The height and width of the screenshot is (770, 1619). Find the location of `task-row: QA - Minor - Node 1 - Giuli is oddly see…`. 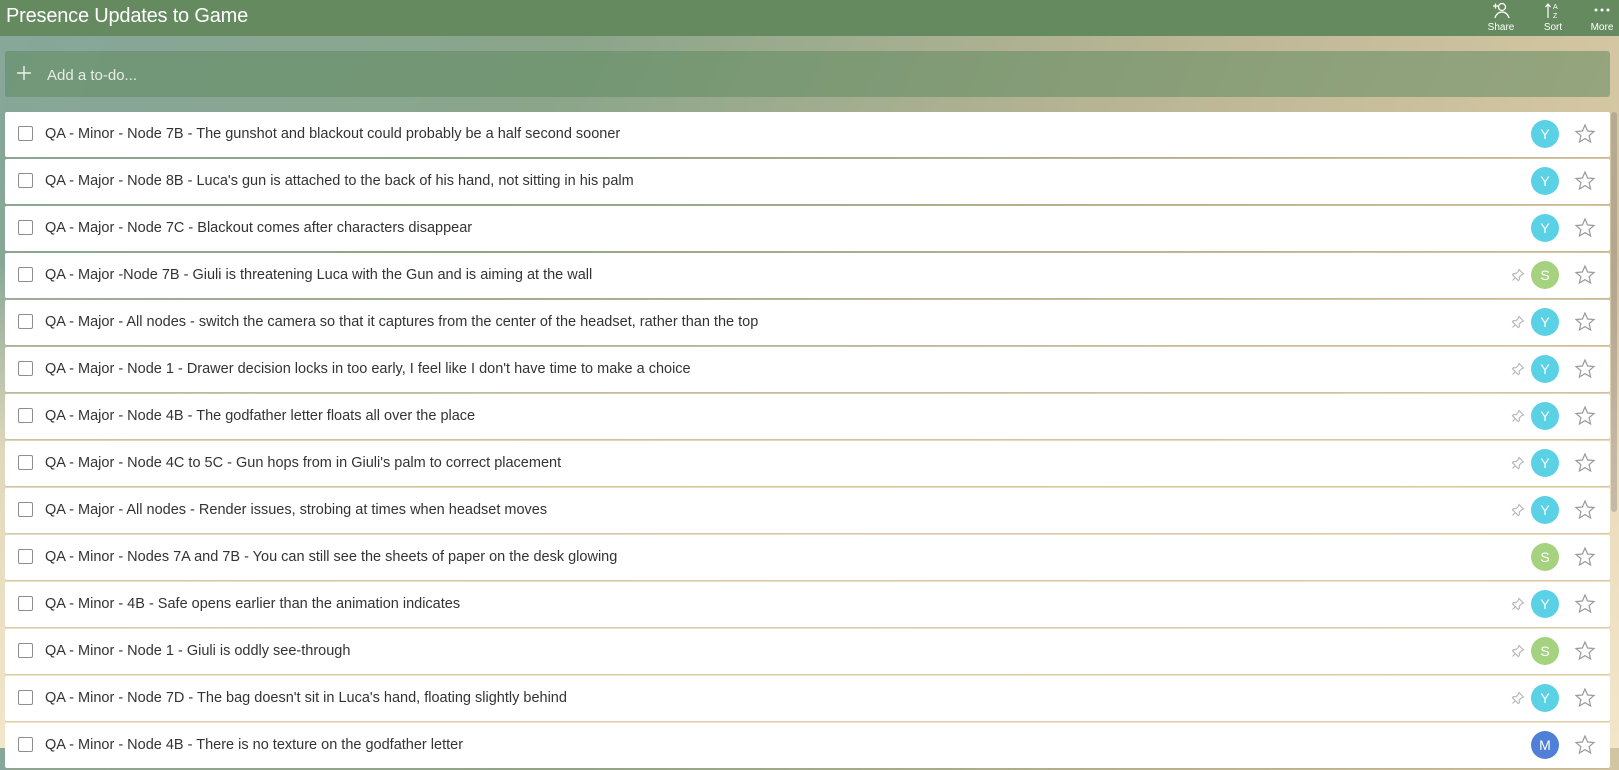

task-row: QA - Minor - Node 1 - Giuli is oddly see… is located at coordinates (807, 651).